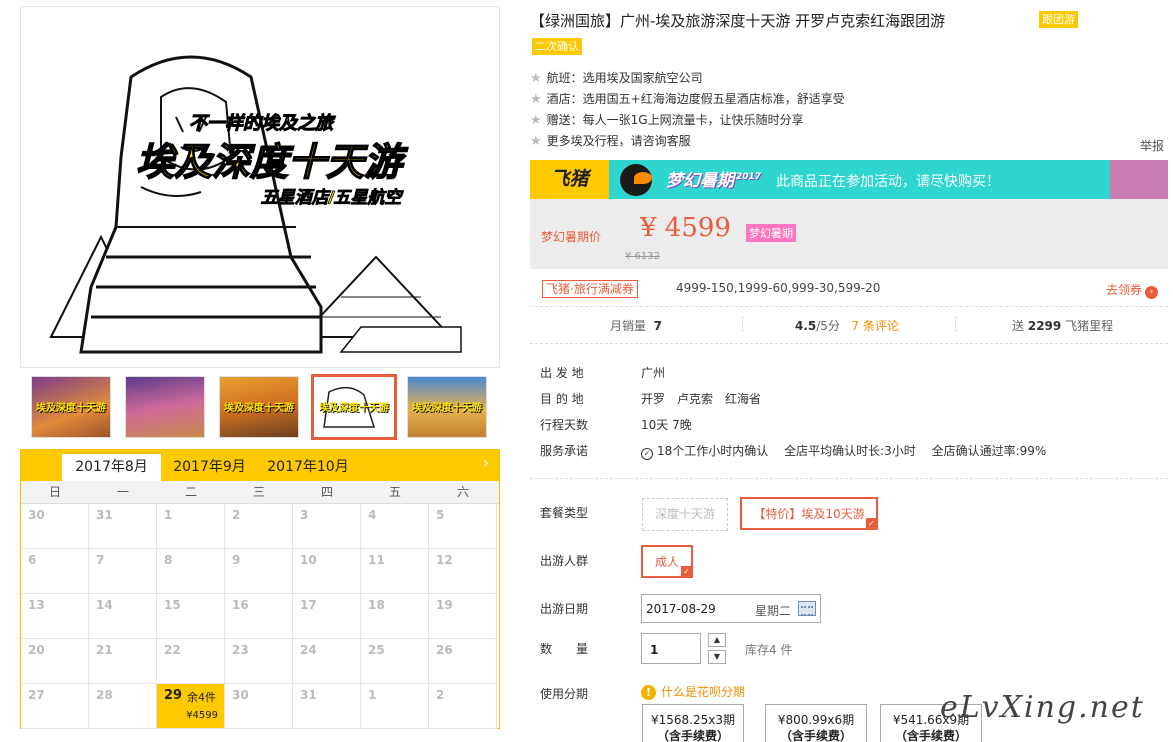  What do you see at coordinates (463, 616) in the screenshot?
I see `calendar-day: 19` at bounding box center [463, 616].